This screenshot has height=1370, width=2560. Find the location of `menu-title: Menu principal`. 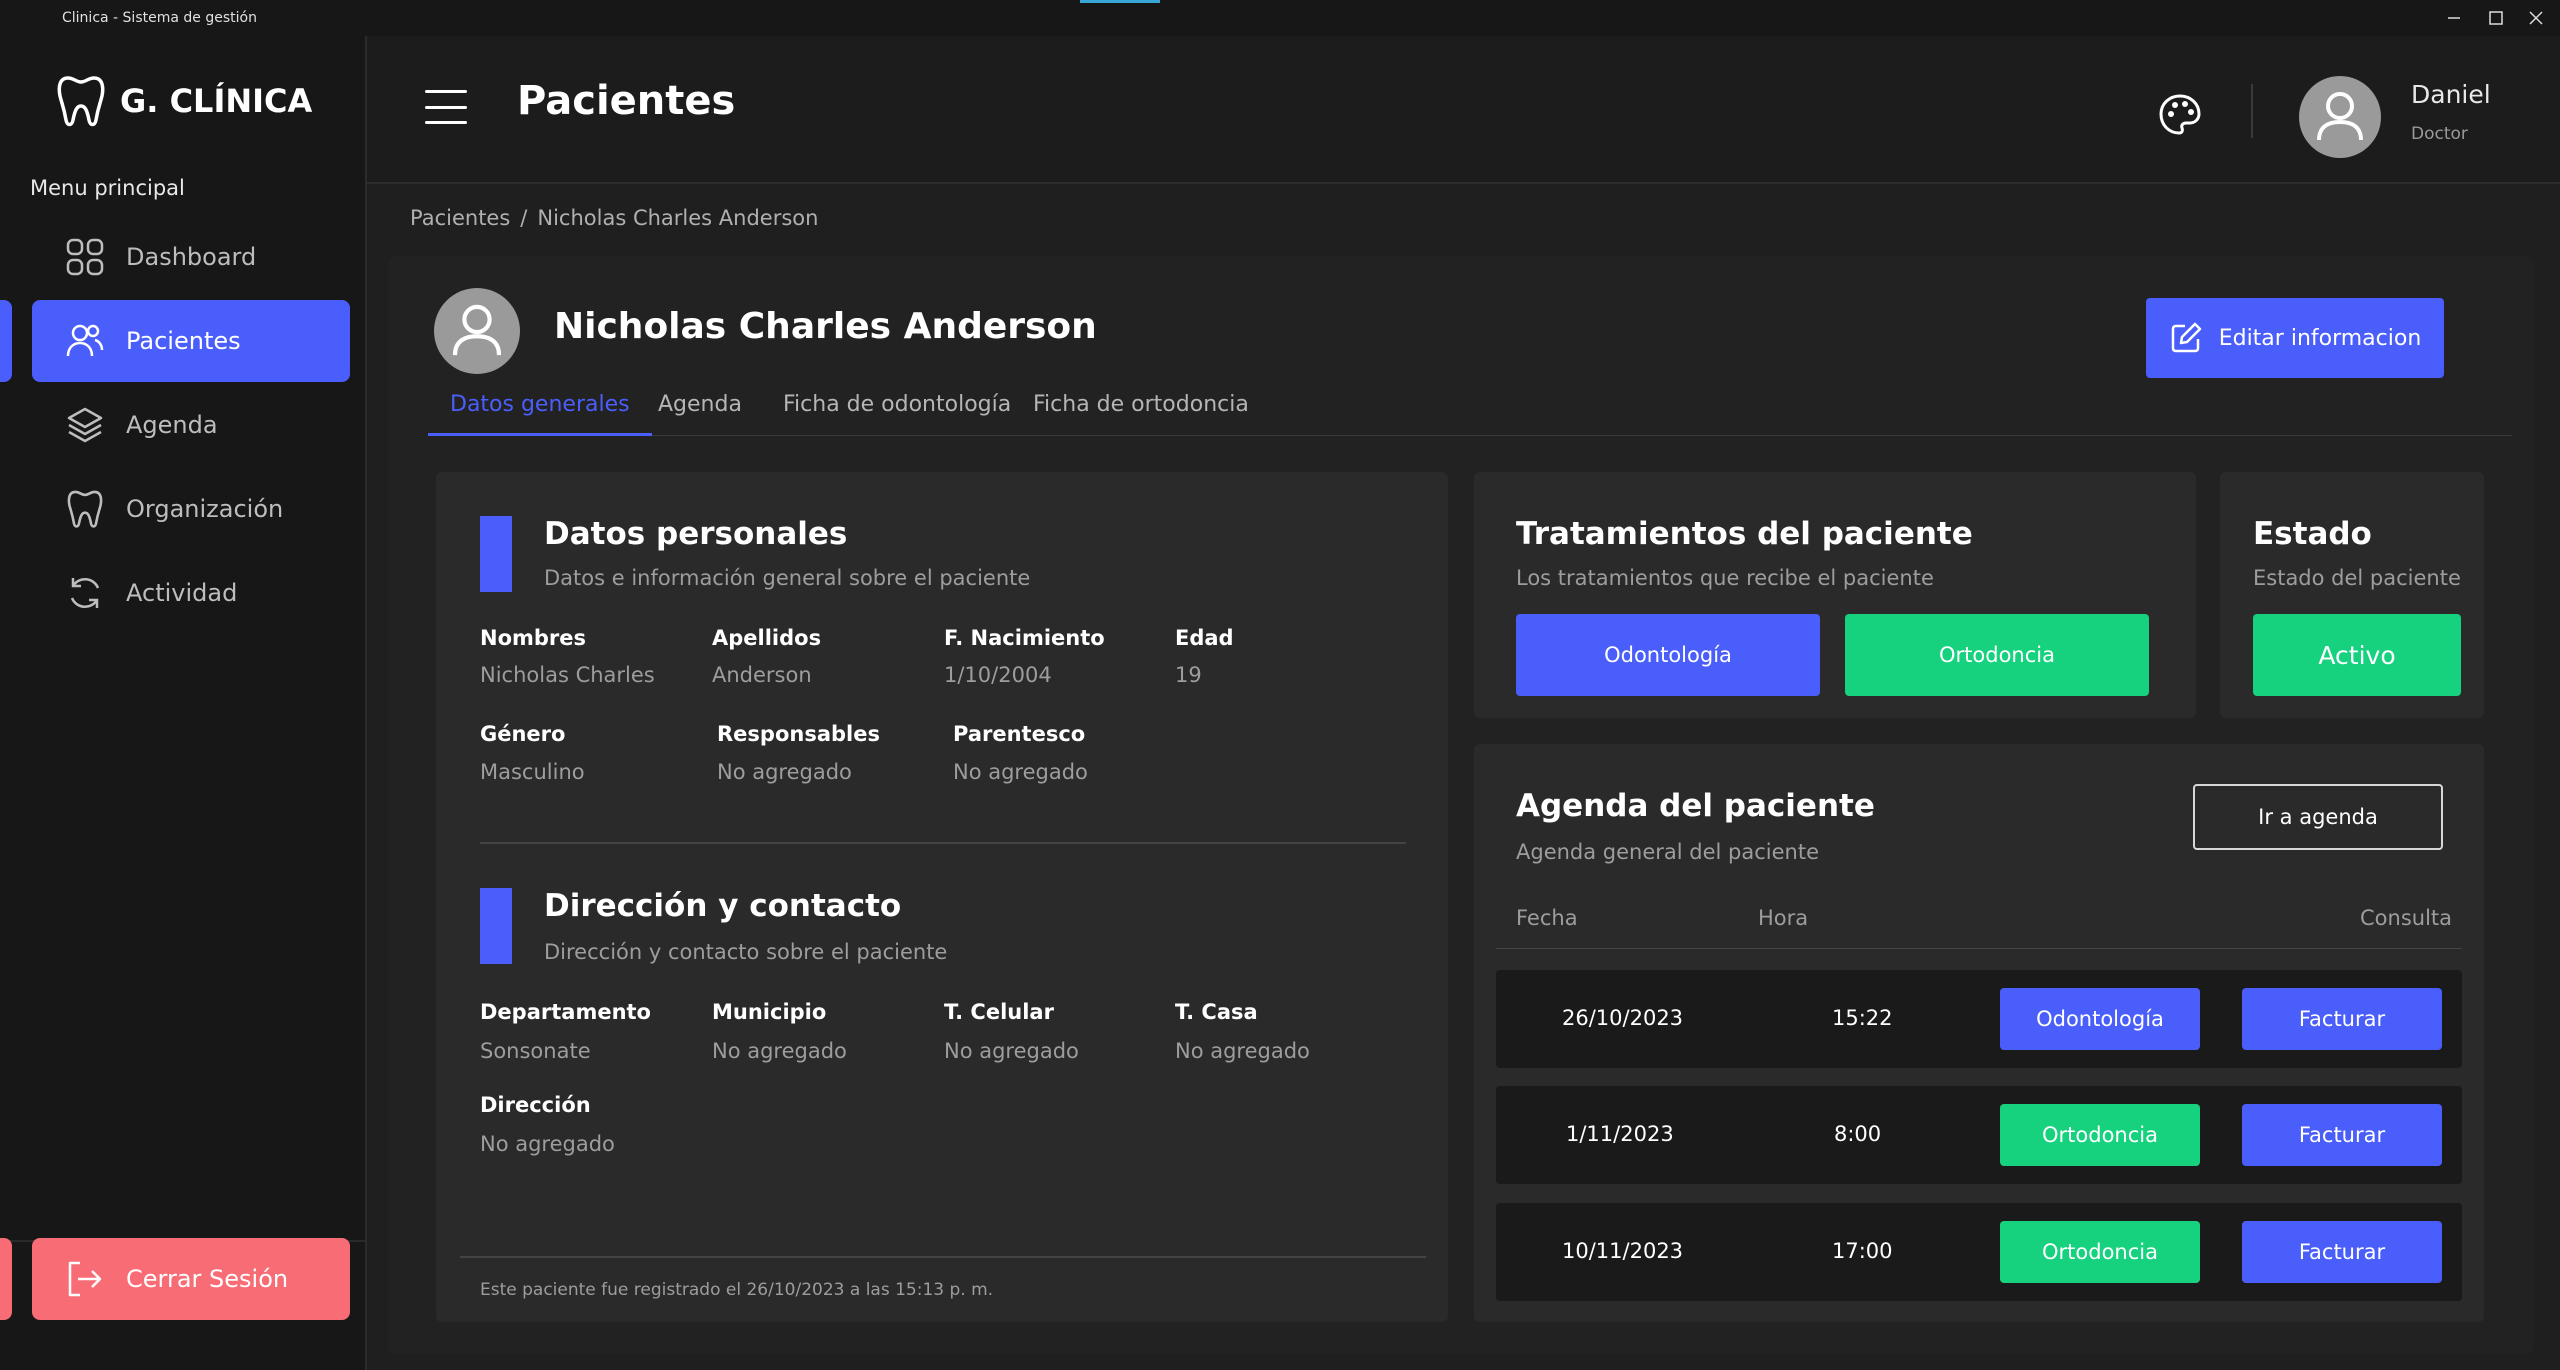

menu-title: Menu principal is located at coordinates (107, 188).